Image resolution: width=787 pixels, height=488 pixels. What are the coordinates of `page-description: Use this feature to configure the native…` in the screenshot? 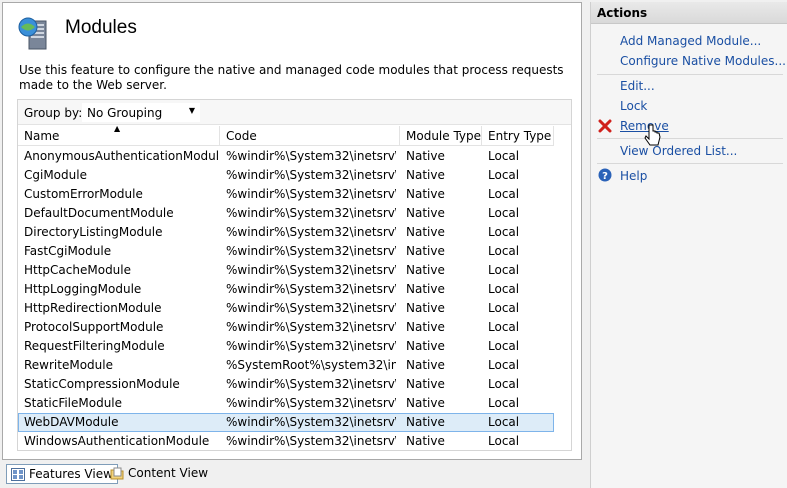 It's located at (291, 77).